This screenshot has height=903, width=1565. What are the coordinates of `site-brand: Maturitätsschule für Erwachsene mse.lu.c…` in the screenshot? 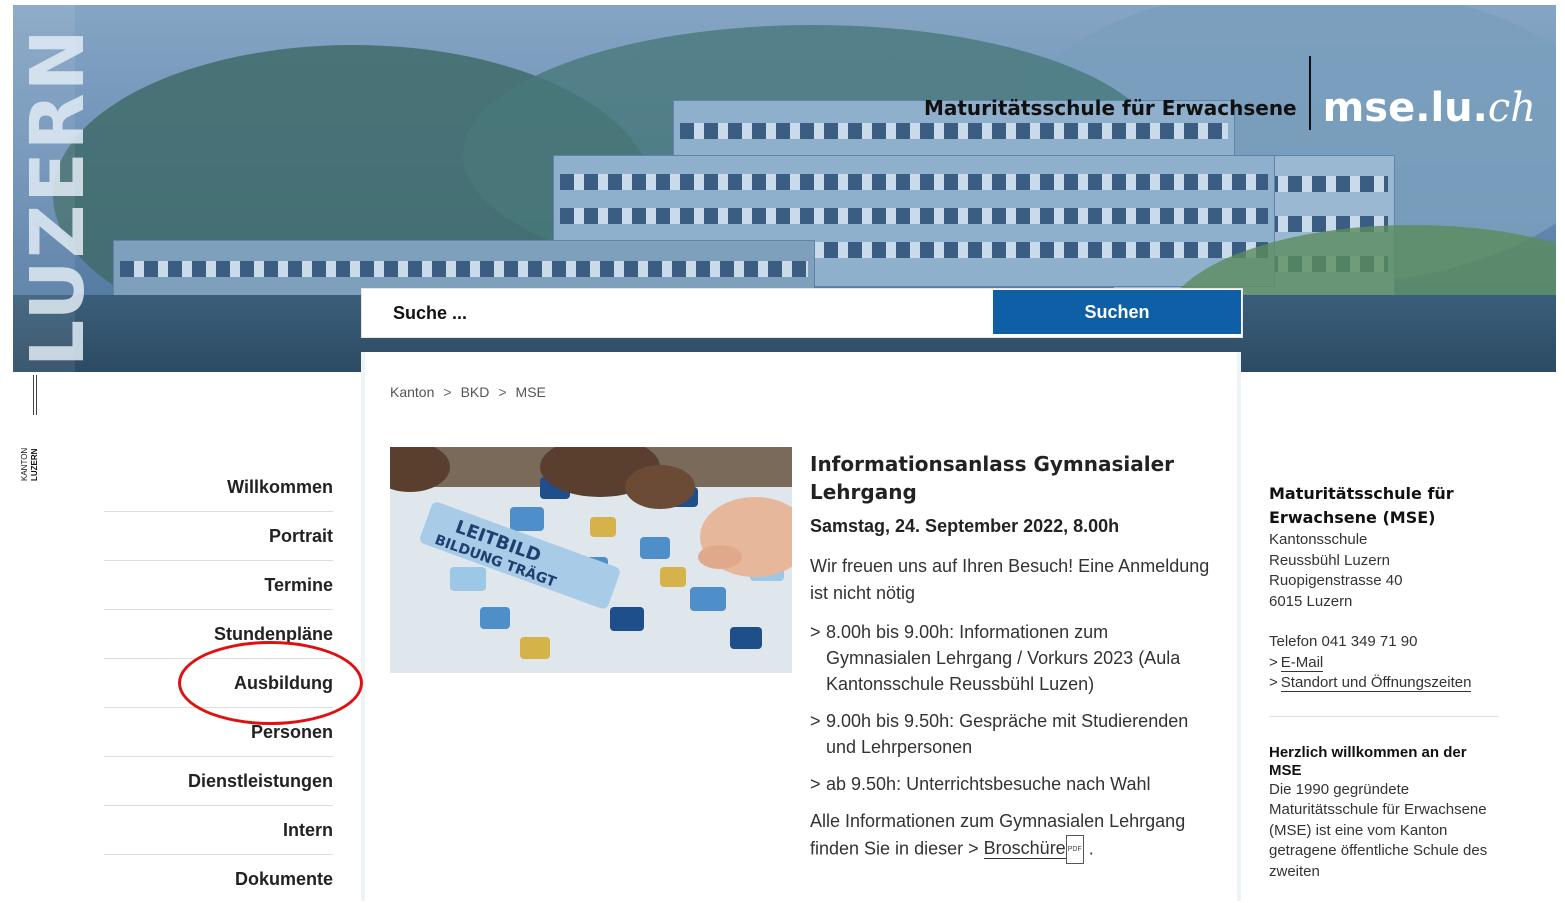 It's located at (1229, 93).